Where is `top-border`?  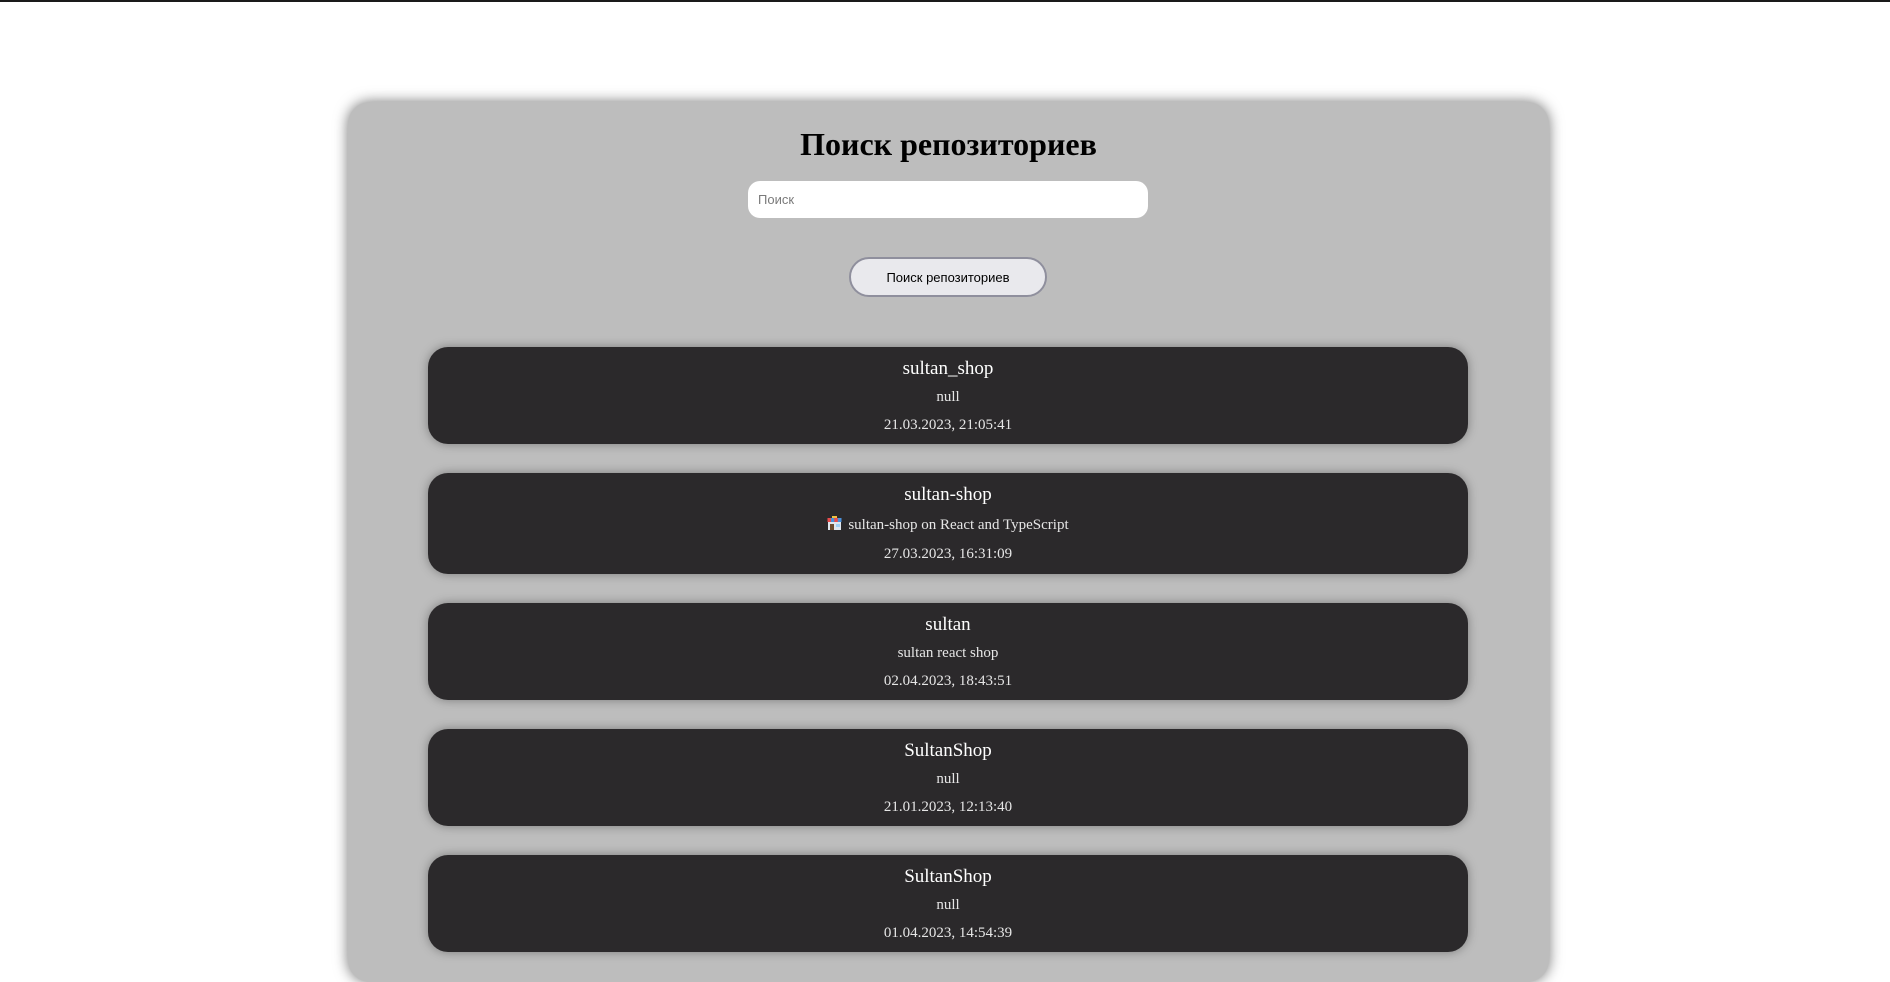
top-border is located at coordinates (945, 1).